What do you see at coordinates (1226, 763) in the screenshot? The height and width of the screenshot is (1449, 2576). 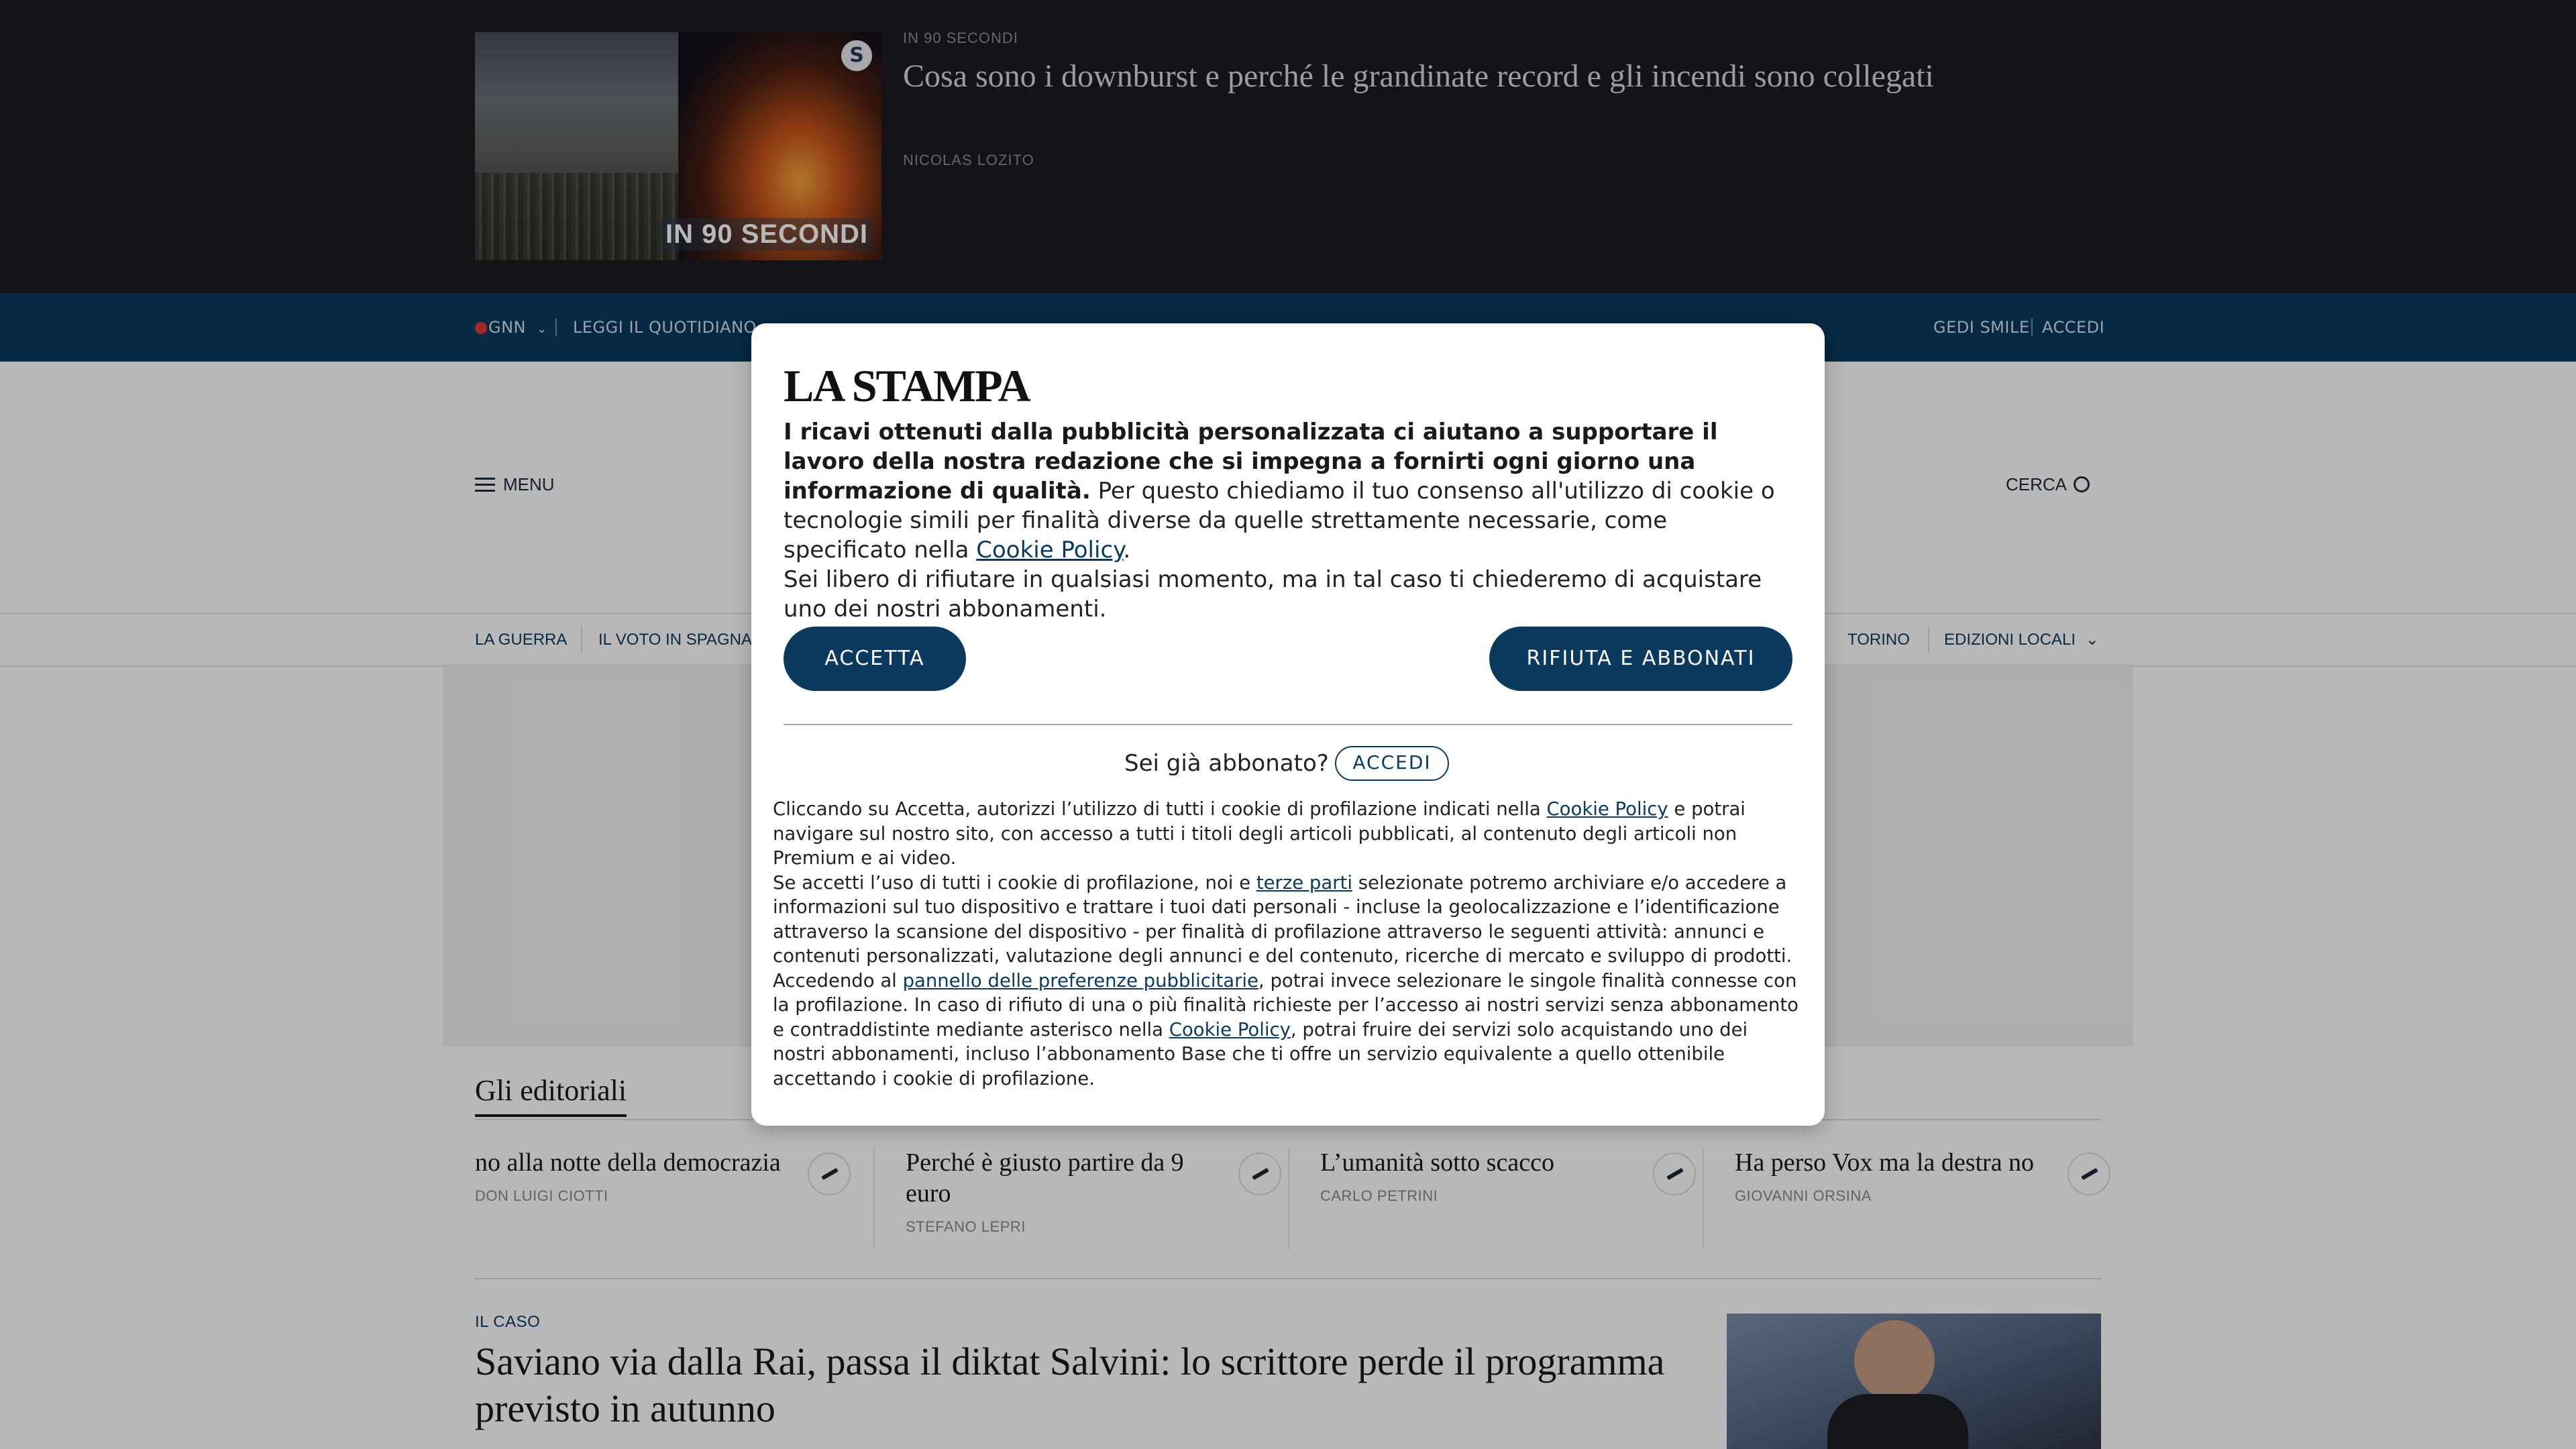 I see `already-subscribed-label: Sei già abbonato?` at bounding box center [1226, 763].